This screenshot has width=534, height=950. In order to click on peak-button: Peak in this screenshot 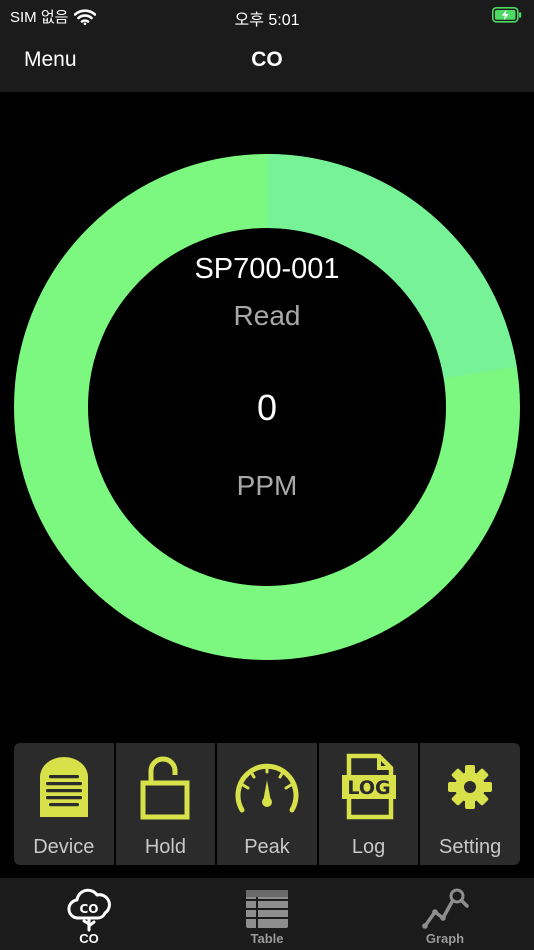, I will do `click(266, 804)`.